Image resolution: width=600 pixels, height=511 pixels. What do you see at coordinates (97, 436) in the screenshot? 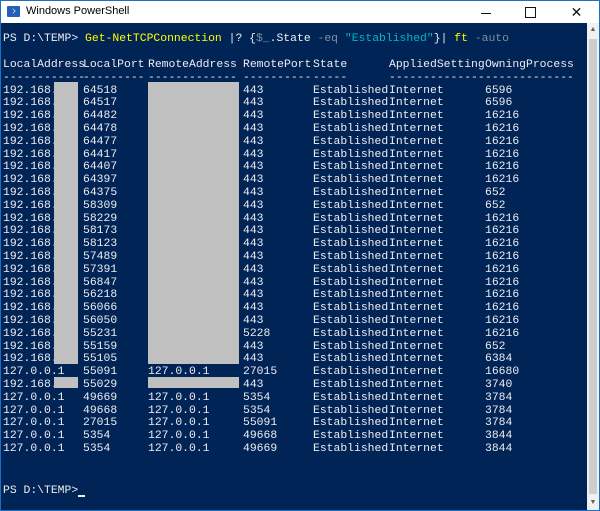
I see `cell-local-port: 5354` at bounding box center [97, 436].